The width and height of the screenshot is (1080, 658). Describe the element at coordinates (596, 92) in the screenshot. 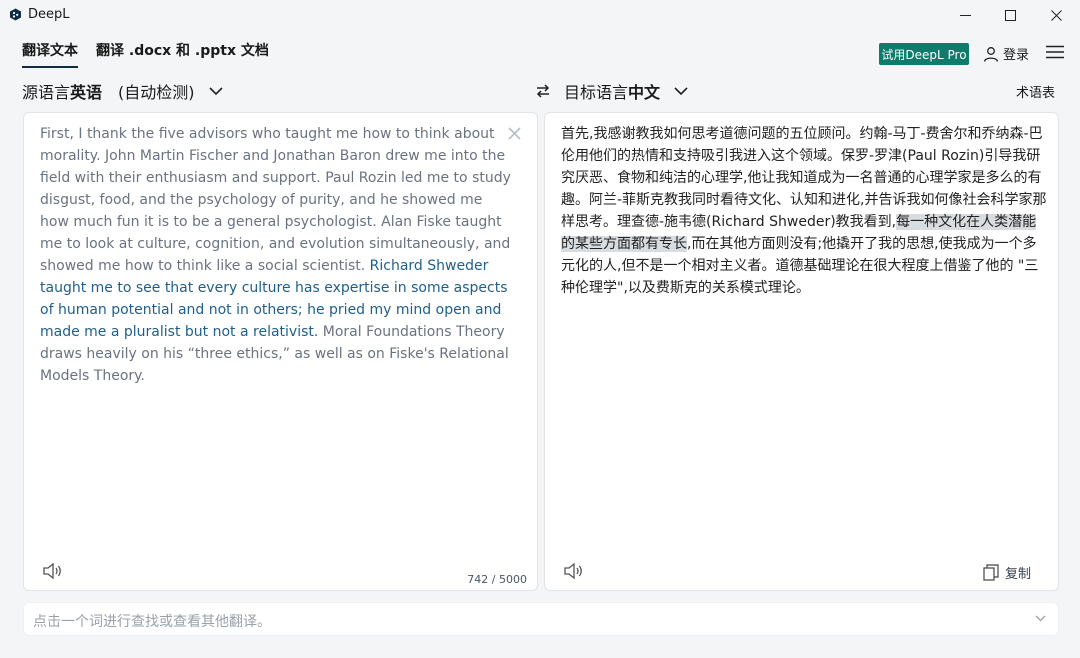

I see `target-language-prefix: 目标语言` at that location.